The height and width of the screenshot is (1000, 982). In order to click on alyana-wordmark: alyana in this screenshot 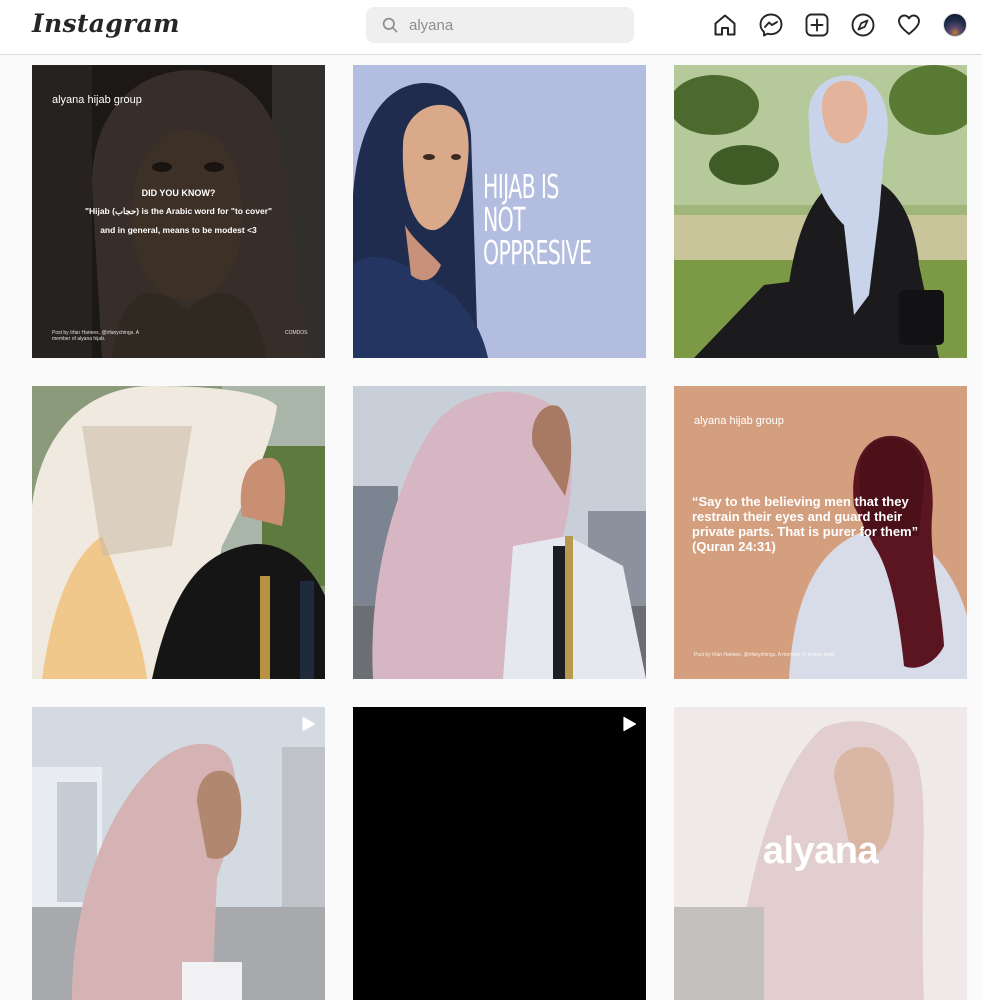, I will do `click(820, 851)`.